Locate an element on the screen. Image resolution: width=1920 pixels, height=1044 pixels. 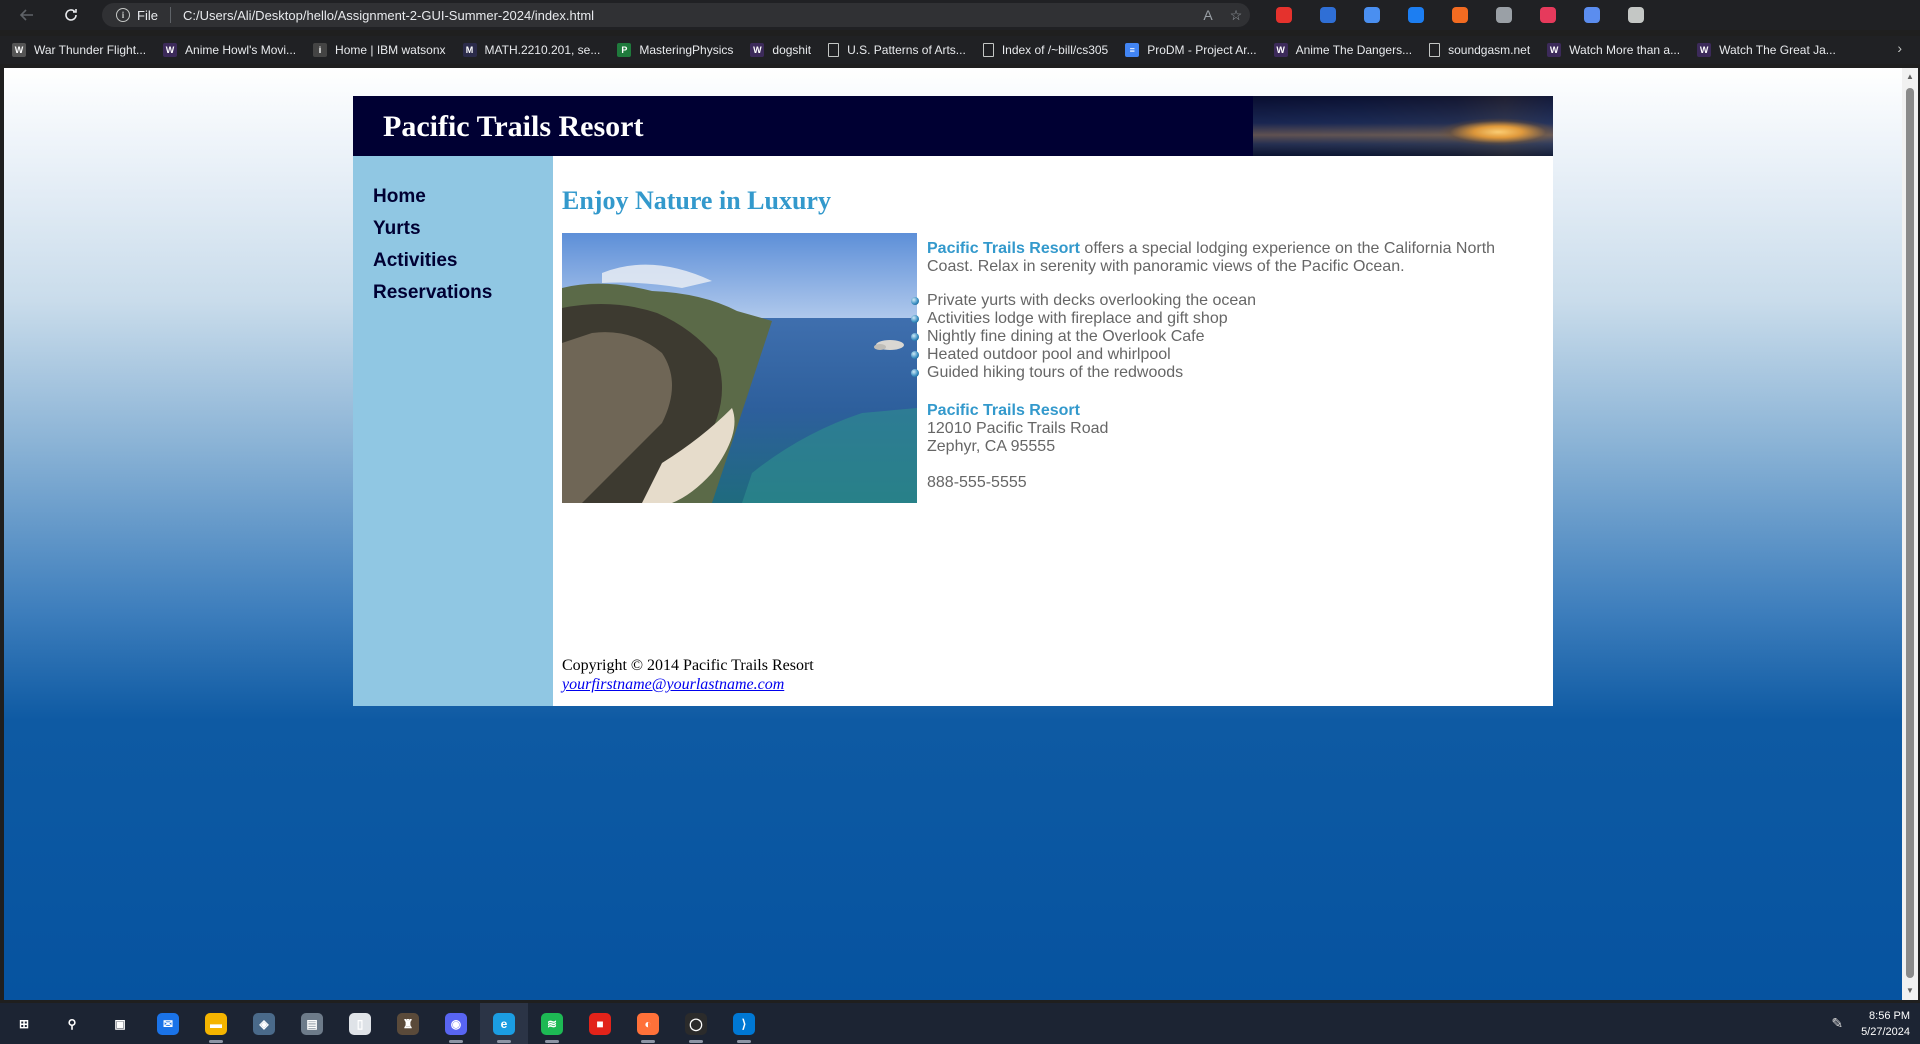
bookmark-item: P MasteringPhysics is located at coordinates (675, 50).